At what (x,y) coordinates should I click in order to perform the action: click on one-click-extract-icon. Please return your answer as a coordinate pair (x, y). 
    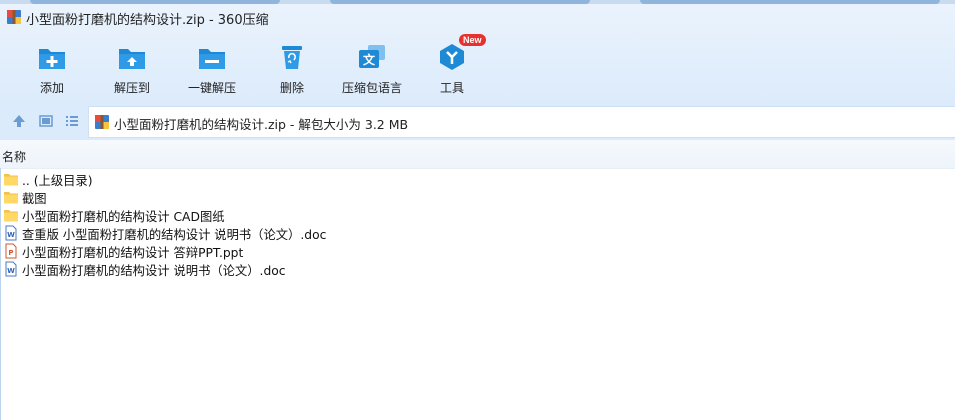
    Looking at the image, I should click on (212, 59).